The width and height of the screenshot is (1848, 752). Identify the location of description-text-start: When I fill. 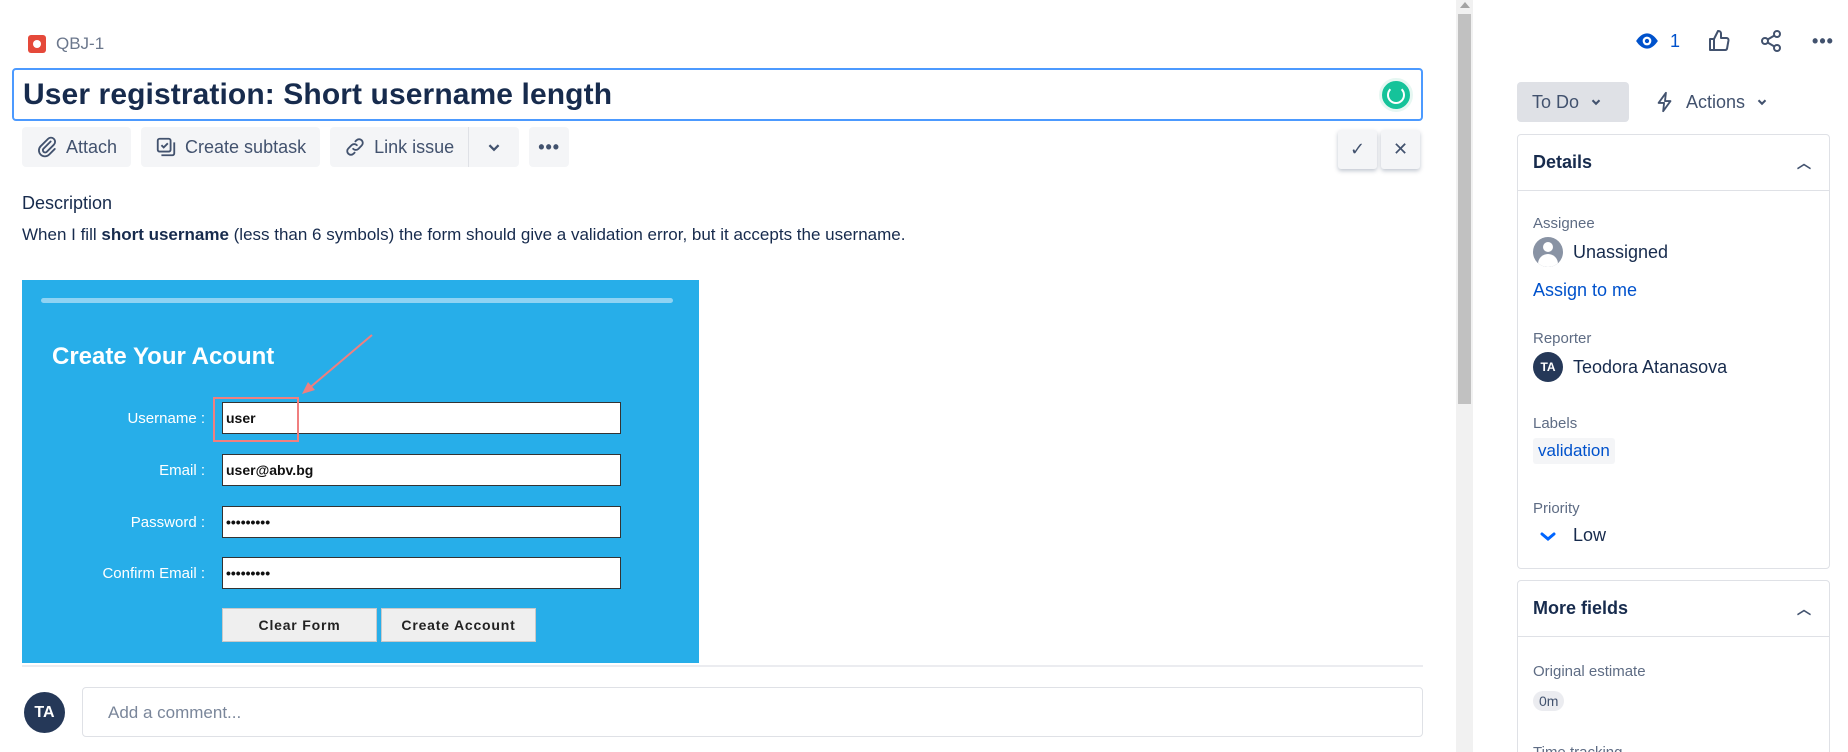
(62, 234).